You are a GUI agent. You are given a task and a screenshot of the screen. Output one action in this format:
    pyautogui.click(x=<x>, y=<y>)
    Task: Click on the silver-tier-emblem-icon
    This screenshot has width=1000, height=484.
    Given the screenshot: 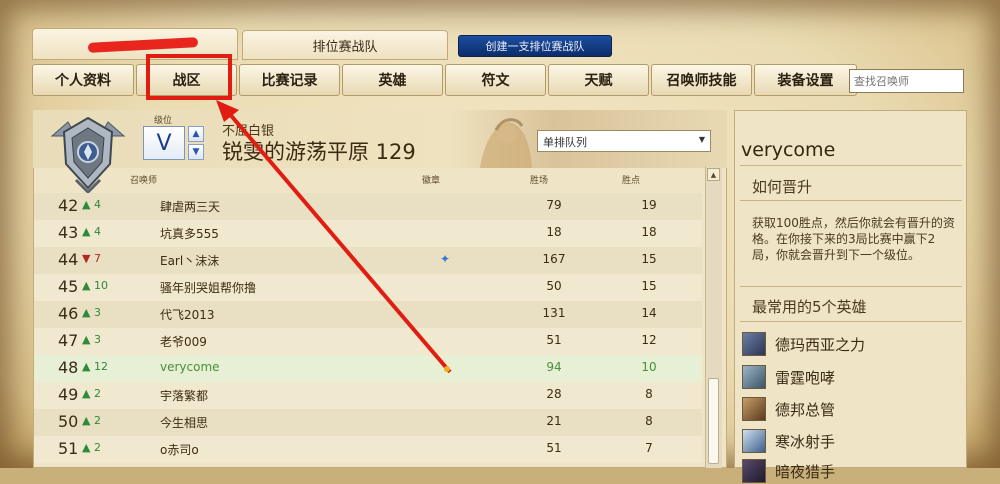 What is the action you would take?
    pyautogui.click(x=88, y=155)
    